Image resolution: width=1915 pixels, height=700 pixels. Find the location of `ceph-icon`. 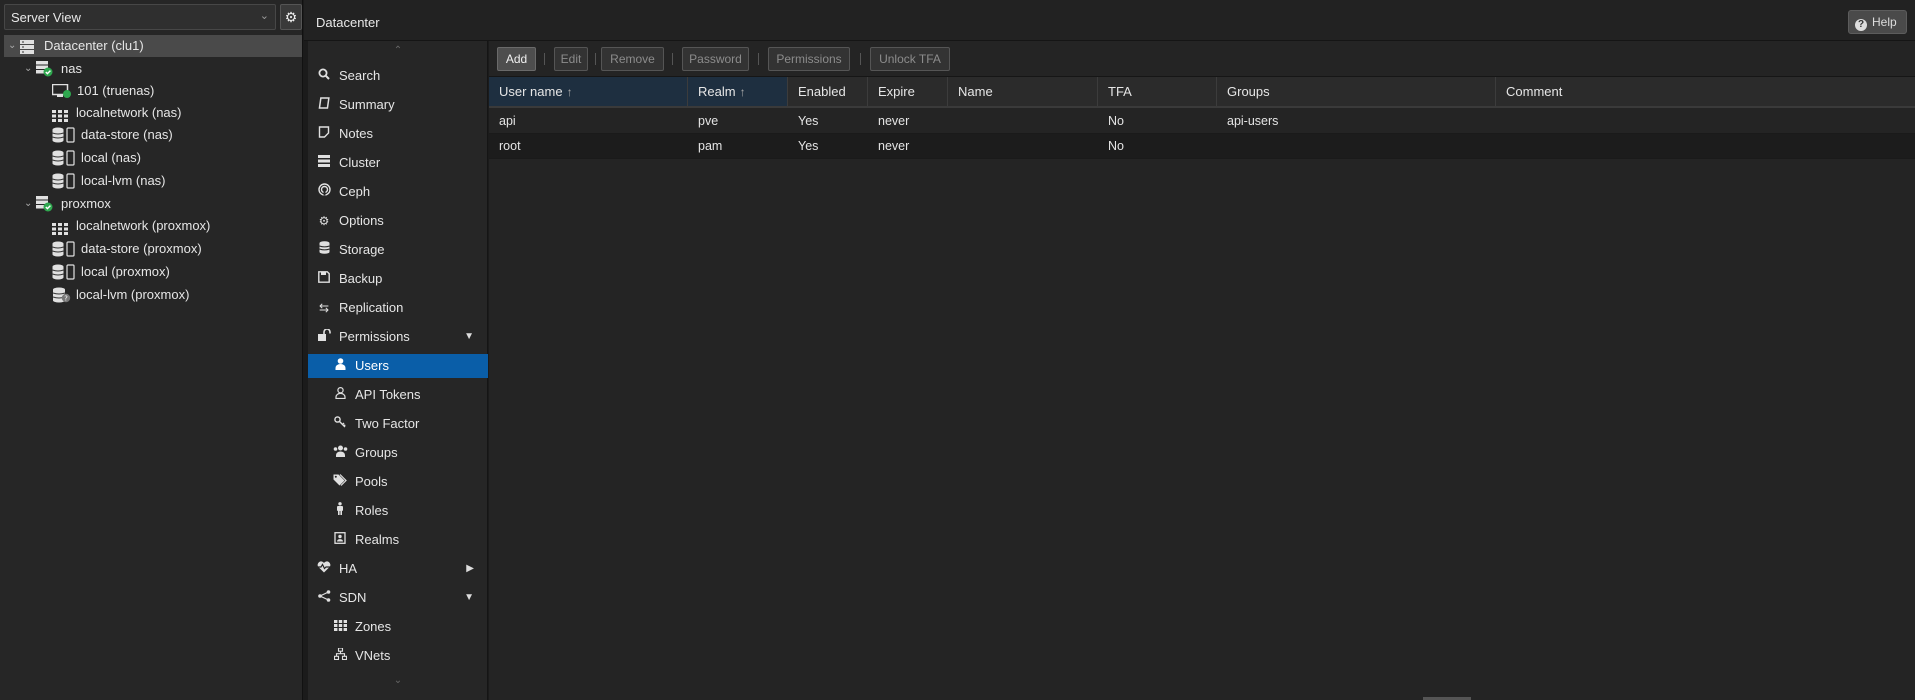

ceph-icon is located at coordinates (324, 192).